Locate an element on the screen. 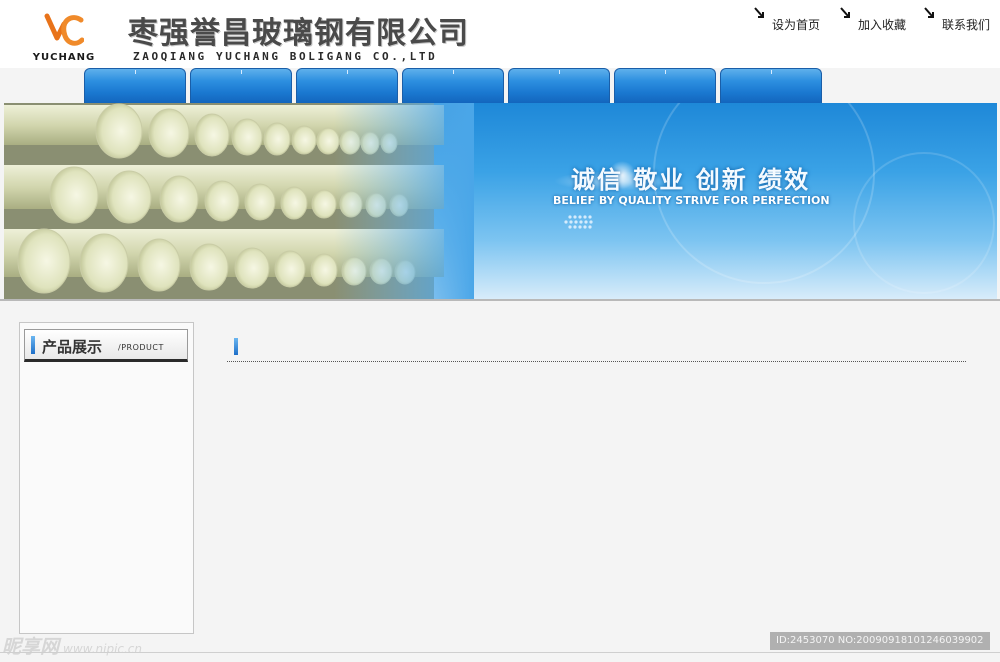 Image resolution: width=1000 pixels, height=662 pixels. watermark-site-url: www.nipic.cn is located at coordinates (103, 649).